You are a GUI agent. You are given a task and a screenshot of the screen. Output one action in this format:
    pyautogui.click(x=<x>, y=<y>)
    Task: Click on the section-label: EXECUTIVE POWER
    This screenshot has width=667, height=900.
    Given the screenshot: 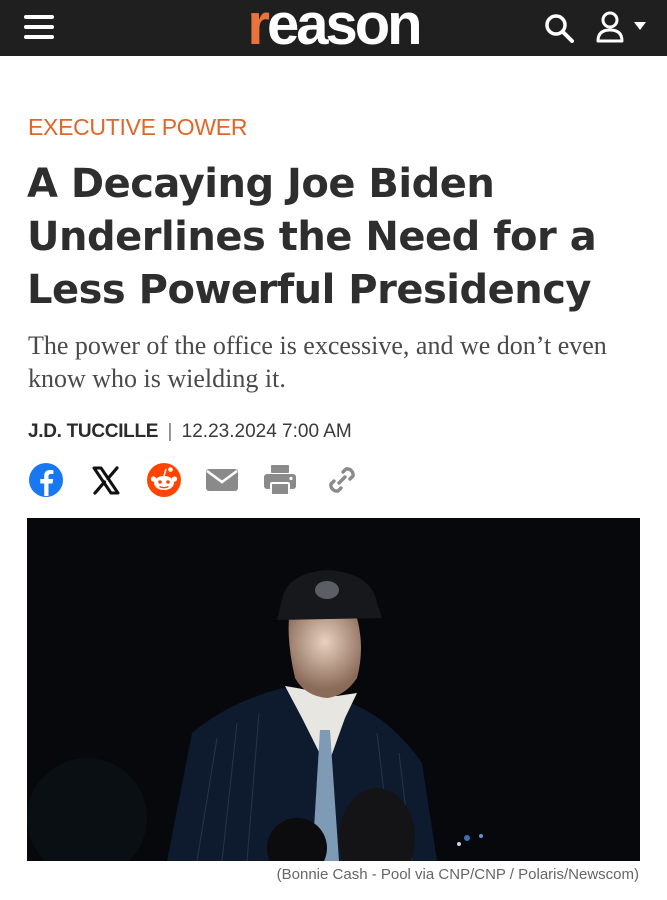 What is the action you would take?
    pyautogui.click(x=137, y=127)
    